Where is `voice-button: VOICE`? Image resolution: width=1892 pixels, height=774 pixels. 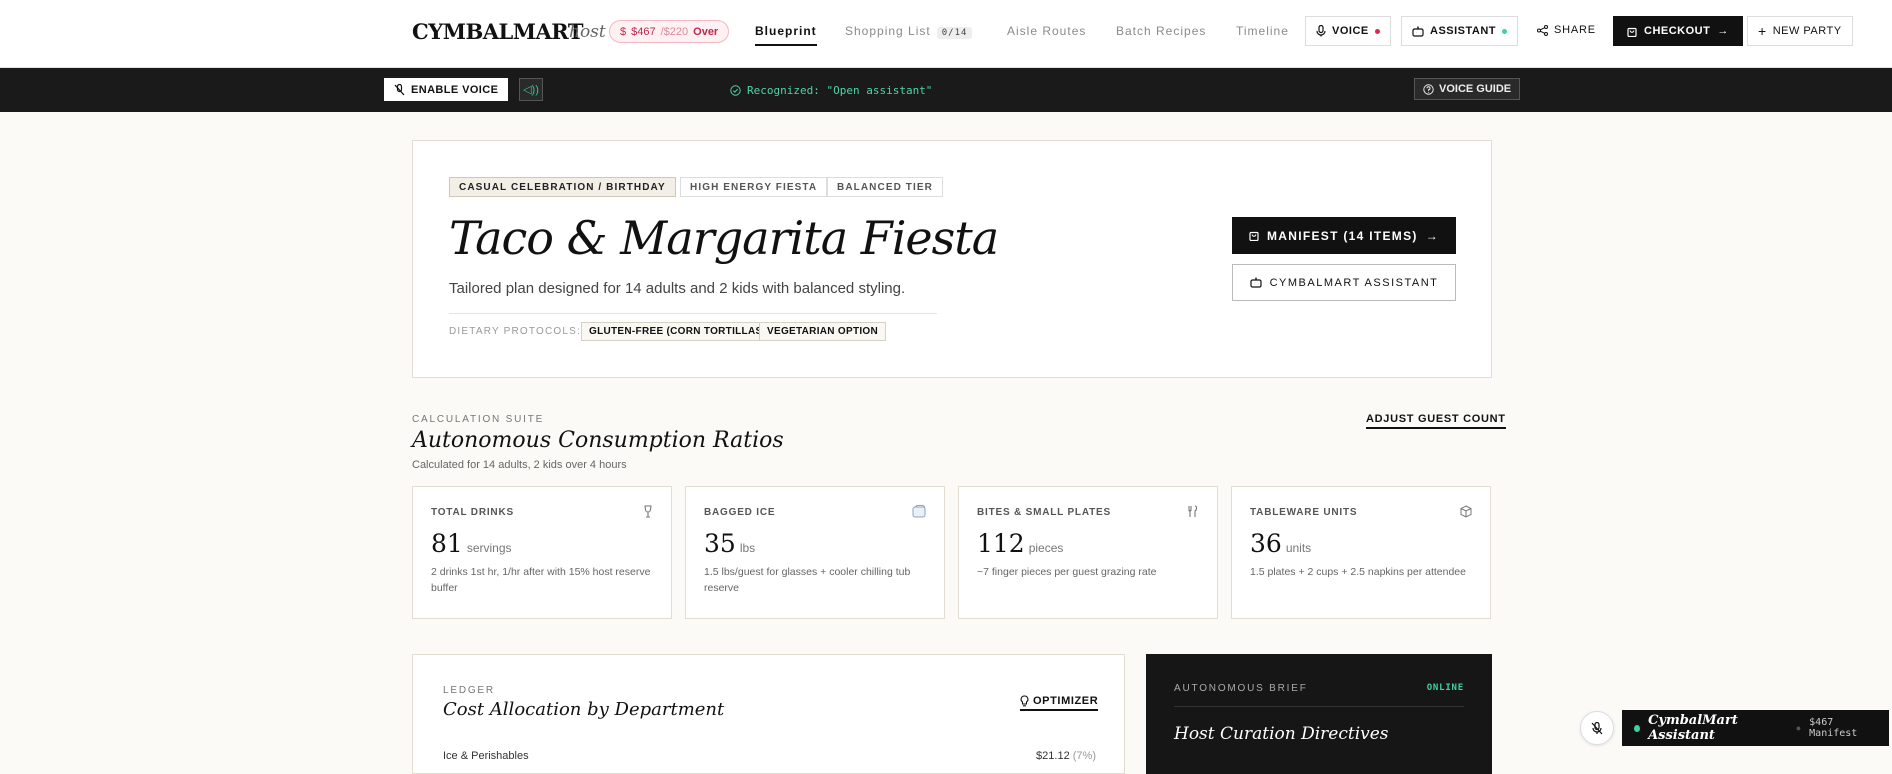
voice-button: VOICE is located at coordinates (1348, 31).